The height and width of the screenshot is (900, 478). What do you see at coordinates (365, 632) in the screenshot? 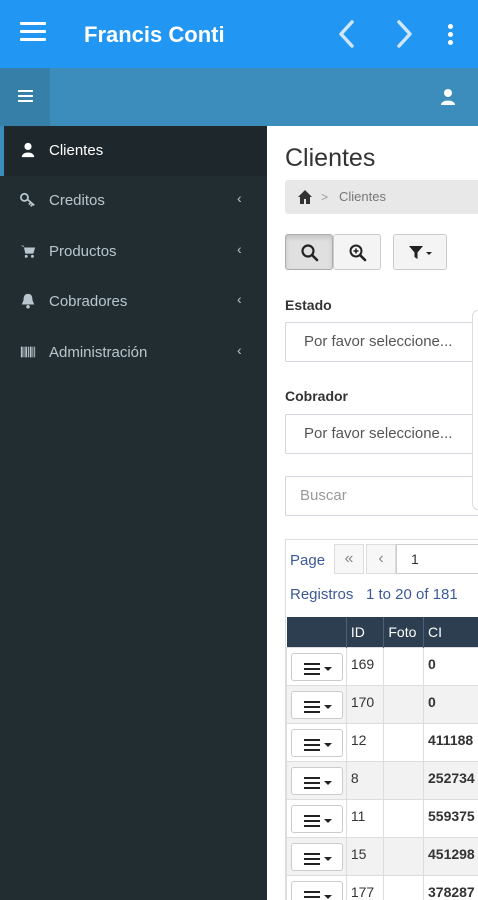
I see `column-header-id: ID` at bounding box center [365, 632].